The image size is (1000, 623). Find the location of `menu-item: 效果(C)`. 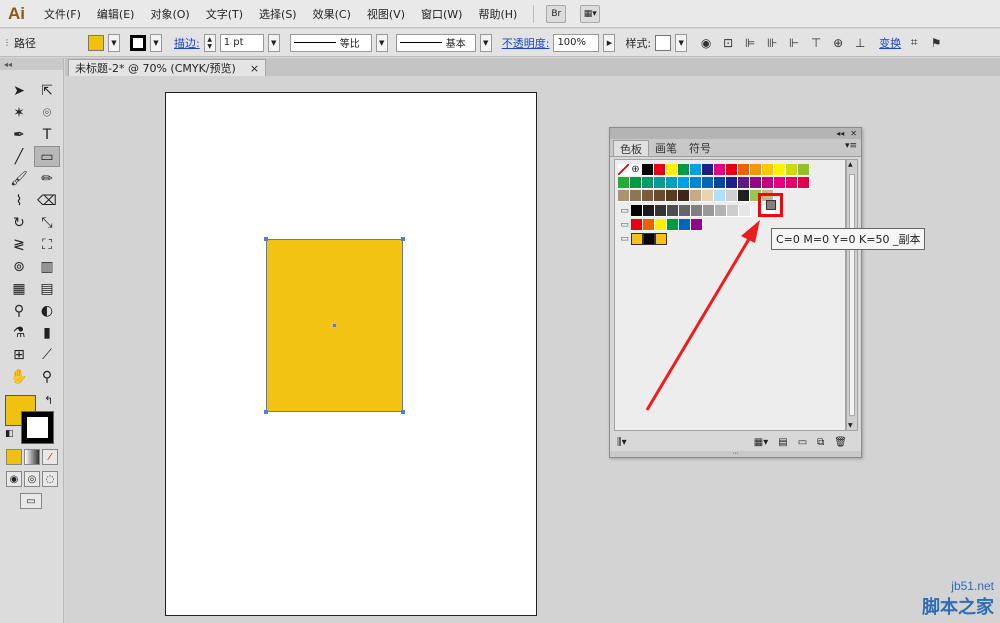

menu-item: 效果(C) is located at coordinates (332, 14).